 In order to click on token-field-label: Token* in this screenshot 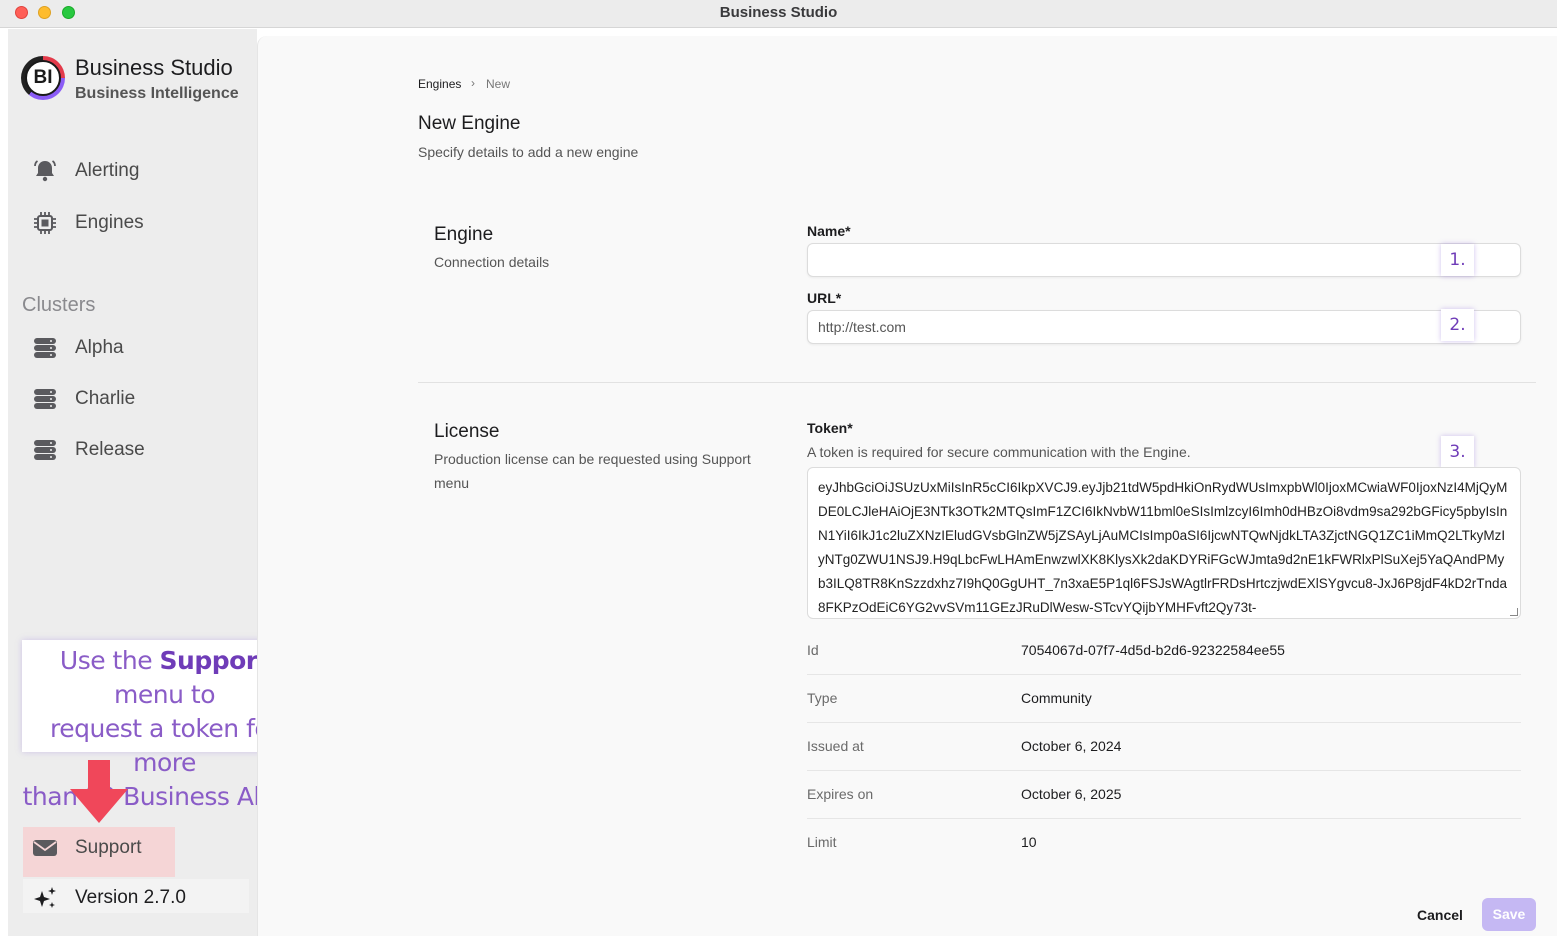, I will do `click(830, 428)`.